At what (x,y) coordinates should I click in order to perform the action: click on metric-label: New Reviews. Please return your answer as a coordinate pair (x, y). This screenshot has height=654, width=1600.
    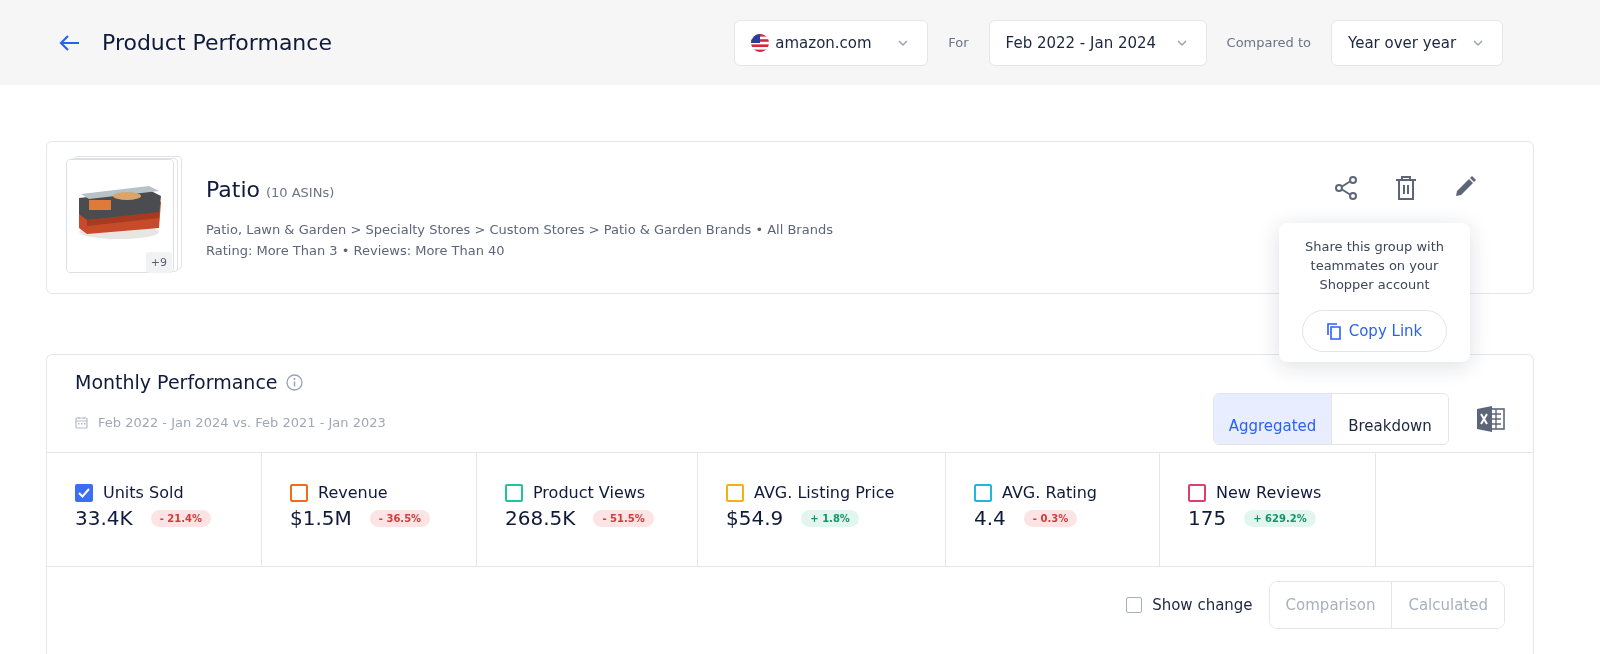
    Looking at the image, I should click on (1269, 492).